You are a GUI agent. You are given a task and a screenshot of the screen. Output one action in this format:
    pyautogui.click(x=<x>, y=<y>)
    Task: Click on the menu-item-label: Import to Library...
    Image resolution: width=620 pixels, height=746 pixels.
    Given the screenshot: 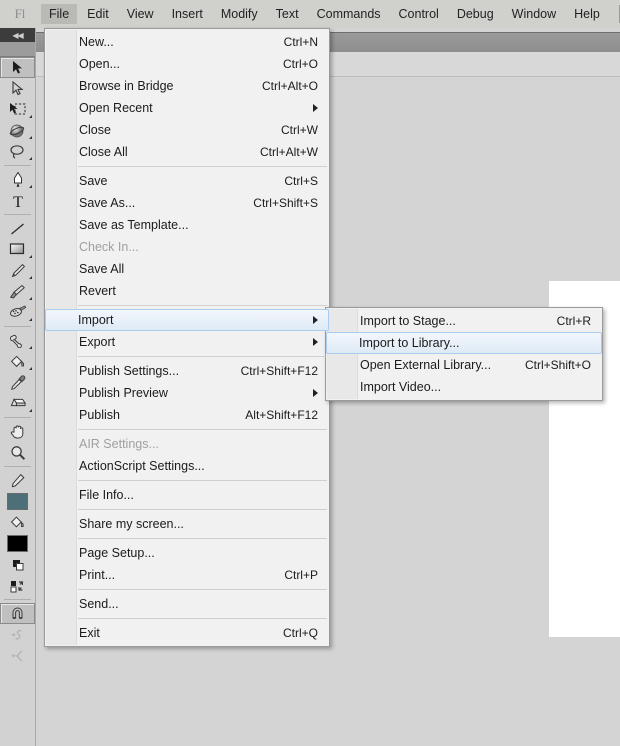 What is the action you would take?
    pyautogui.click(x=409, y=343)
    